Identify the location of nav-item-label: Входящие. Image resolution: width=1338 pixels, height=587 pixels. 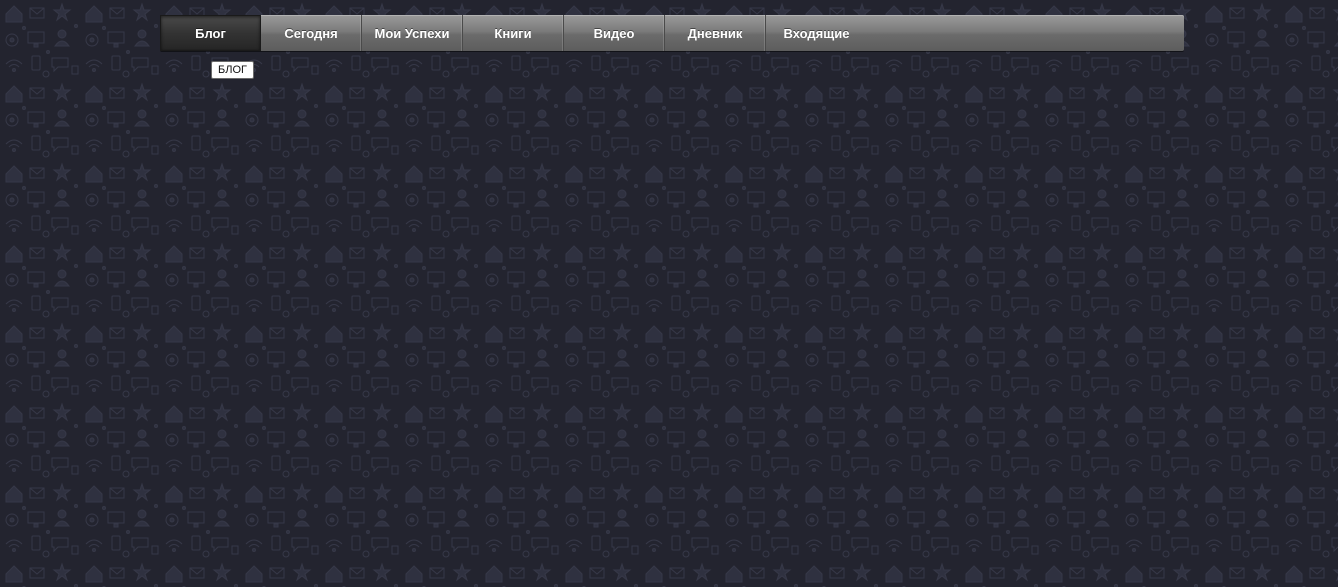
(816, 33).